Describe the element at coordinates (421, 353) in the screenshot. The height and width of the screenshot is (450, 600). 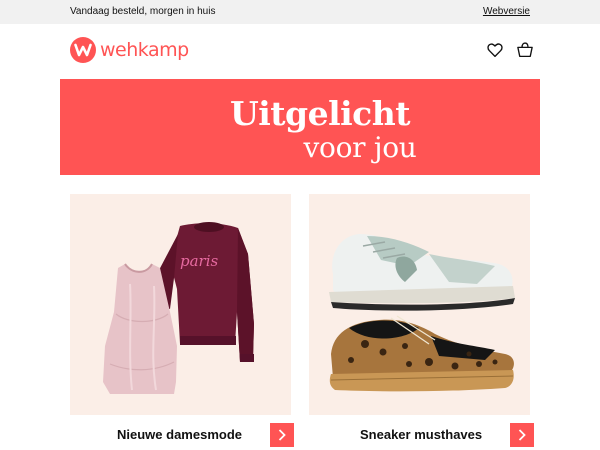
I see `leopard-sneaker-illustration` at that location.